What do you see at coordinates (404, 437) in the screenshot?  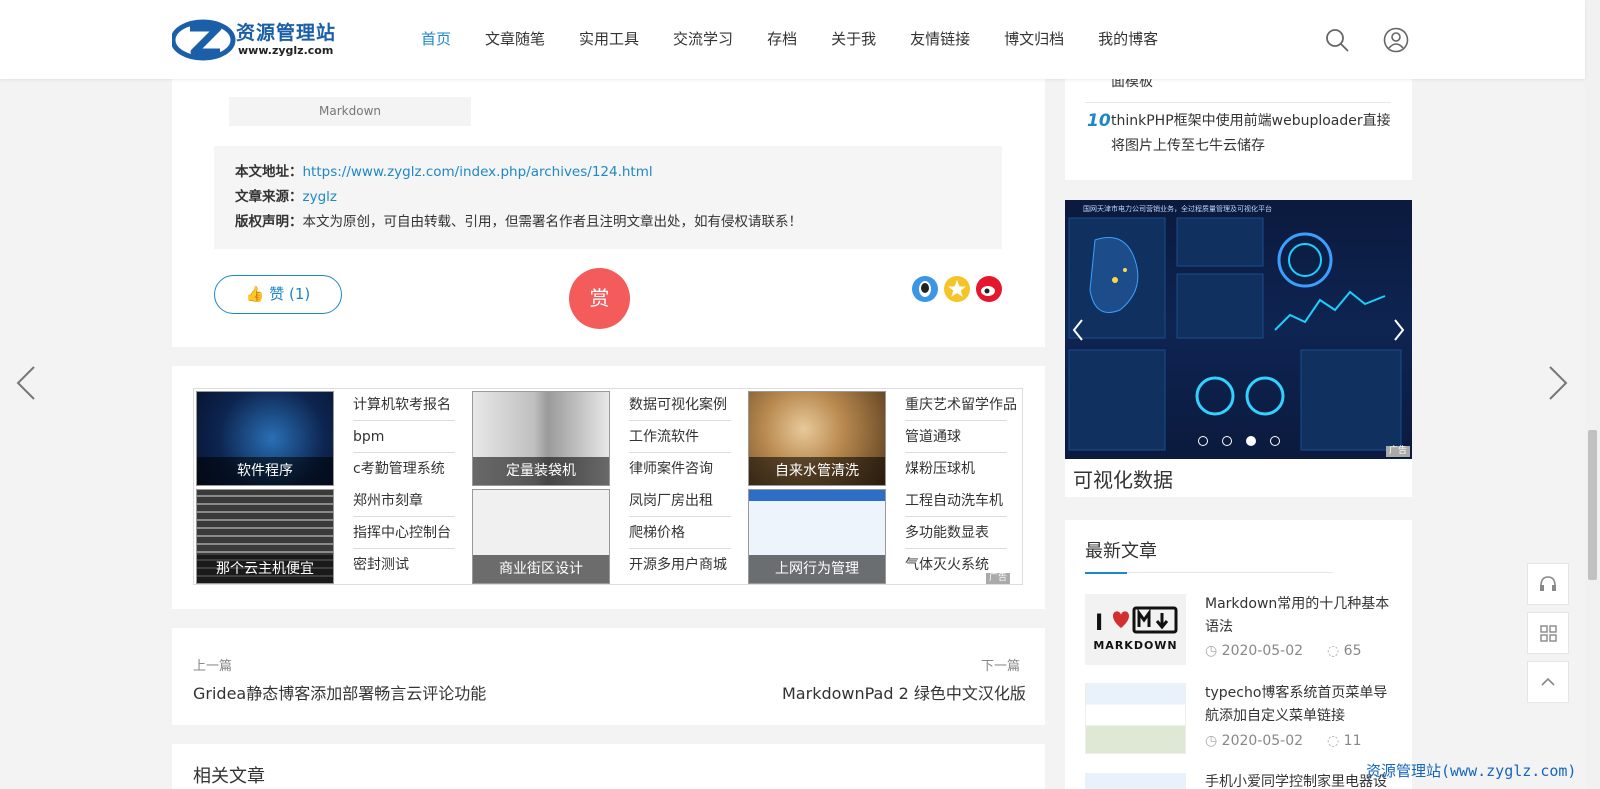 I see `ad-link: bpm` at bounding box center [404, 437].